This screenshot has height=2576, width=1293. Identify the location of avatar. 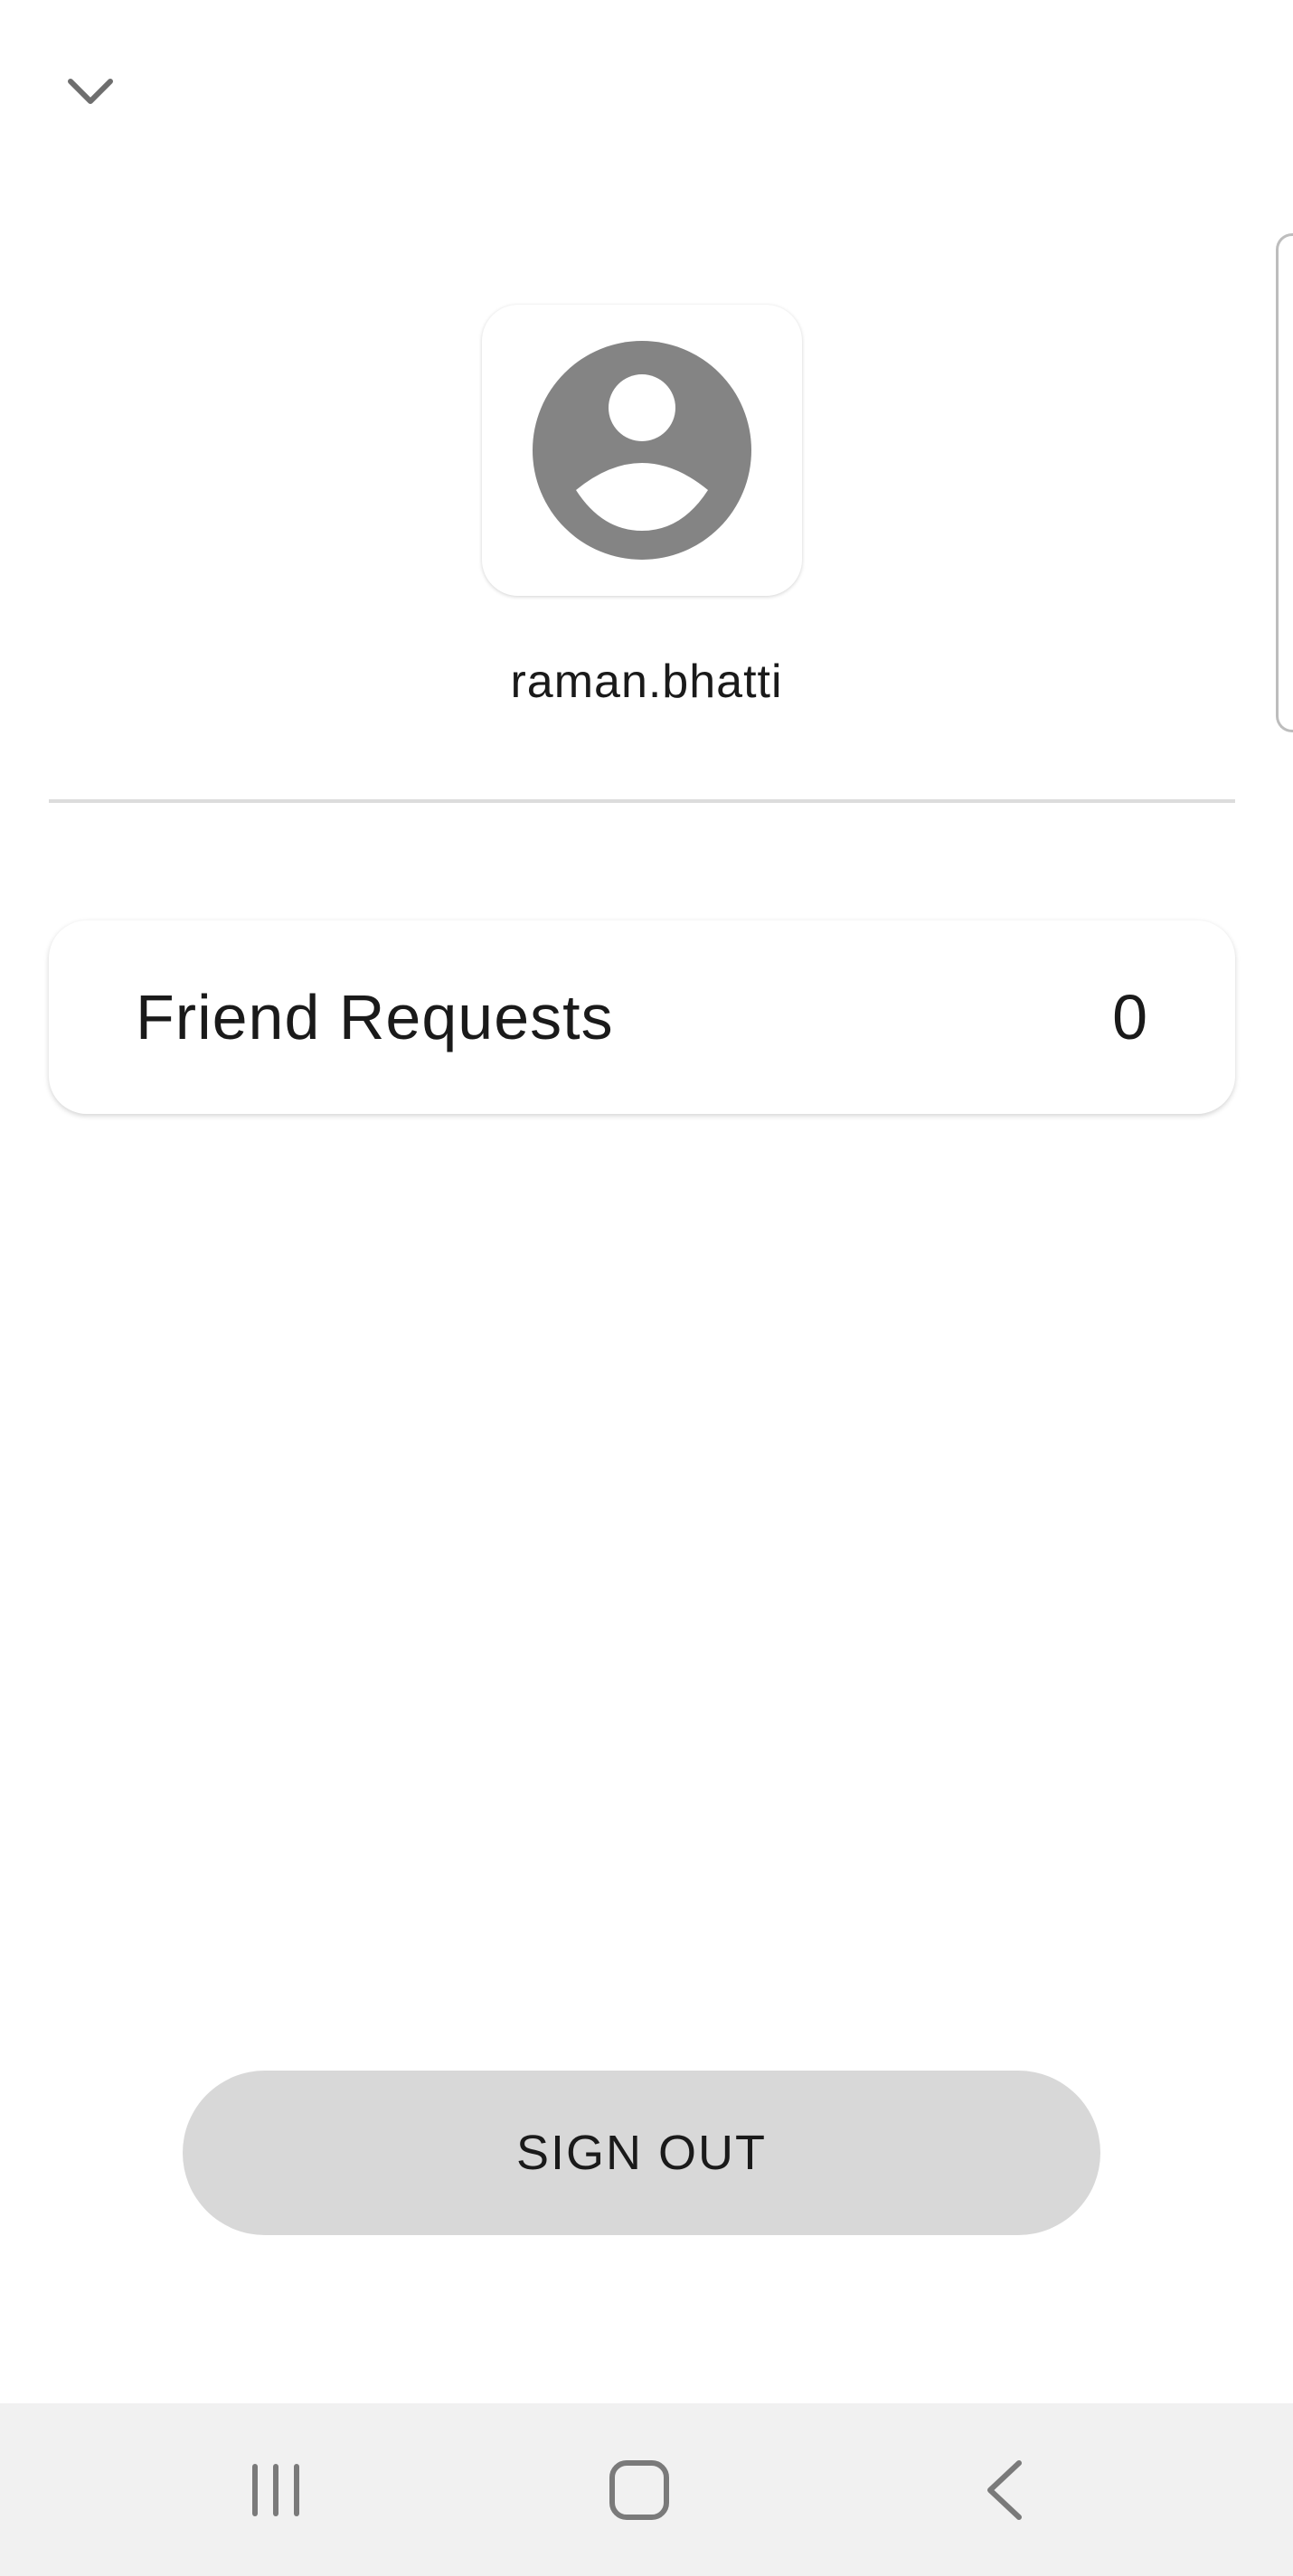
(642, 450).